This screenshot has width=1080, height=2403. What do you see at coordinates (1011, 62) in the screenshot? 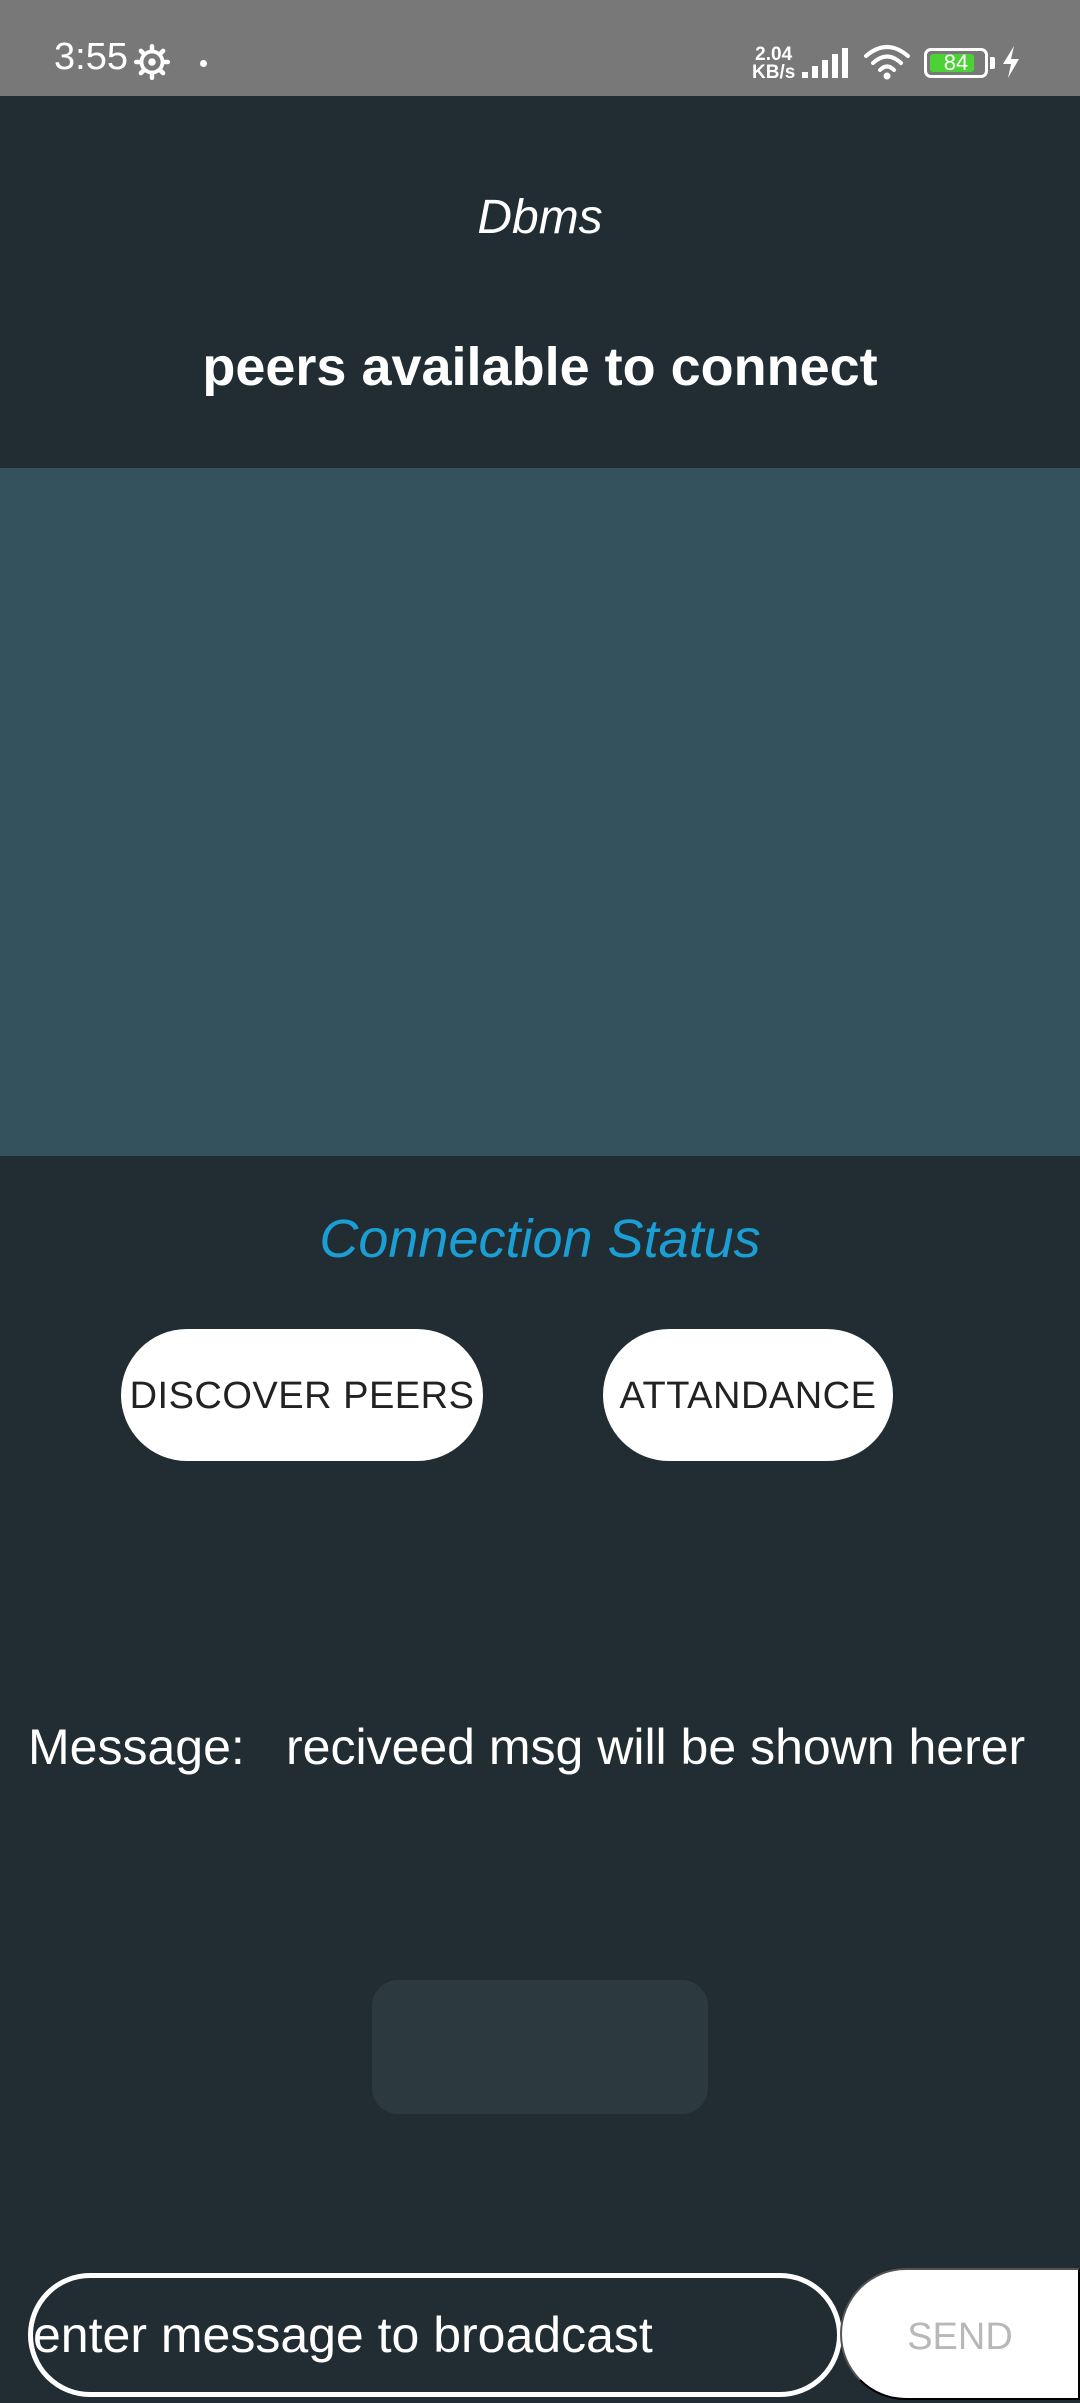
I see `charging-bolt-icon` at bounding box center [1011, 62].